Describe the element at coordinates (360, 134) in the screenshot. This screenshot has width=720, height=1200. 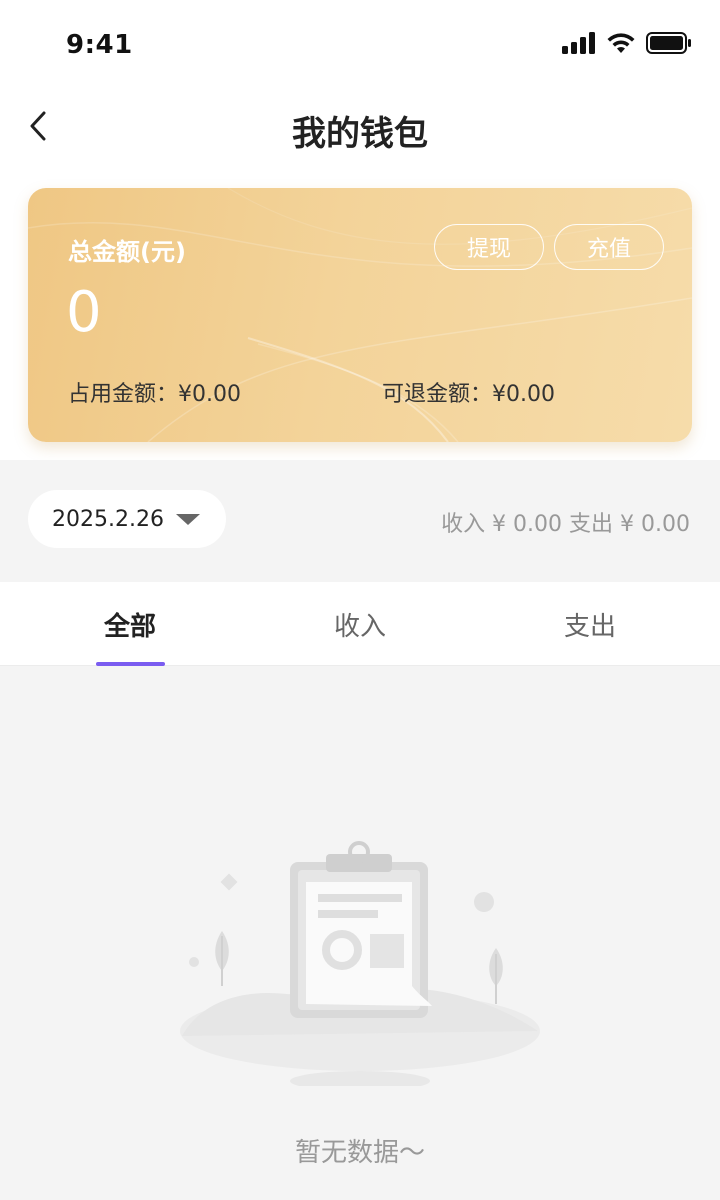
I see `page-title: 我的钱包` at that location.